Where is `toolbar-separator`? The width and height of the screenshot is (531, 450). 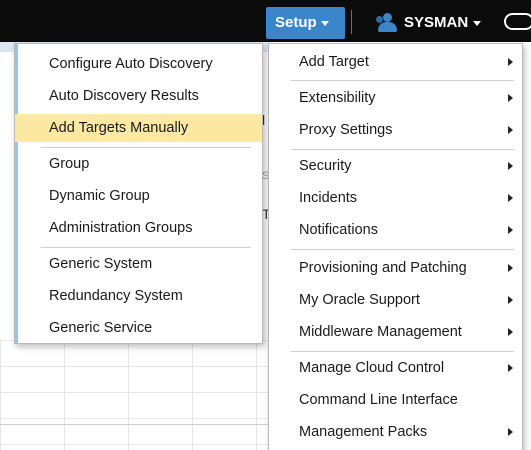
toolbar-separator is located at coordinates (351, 22).